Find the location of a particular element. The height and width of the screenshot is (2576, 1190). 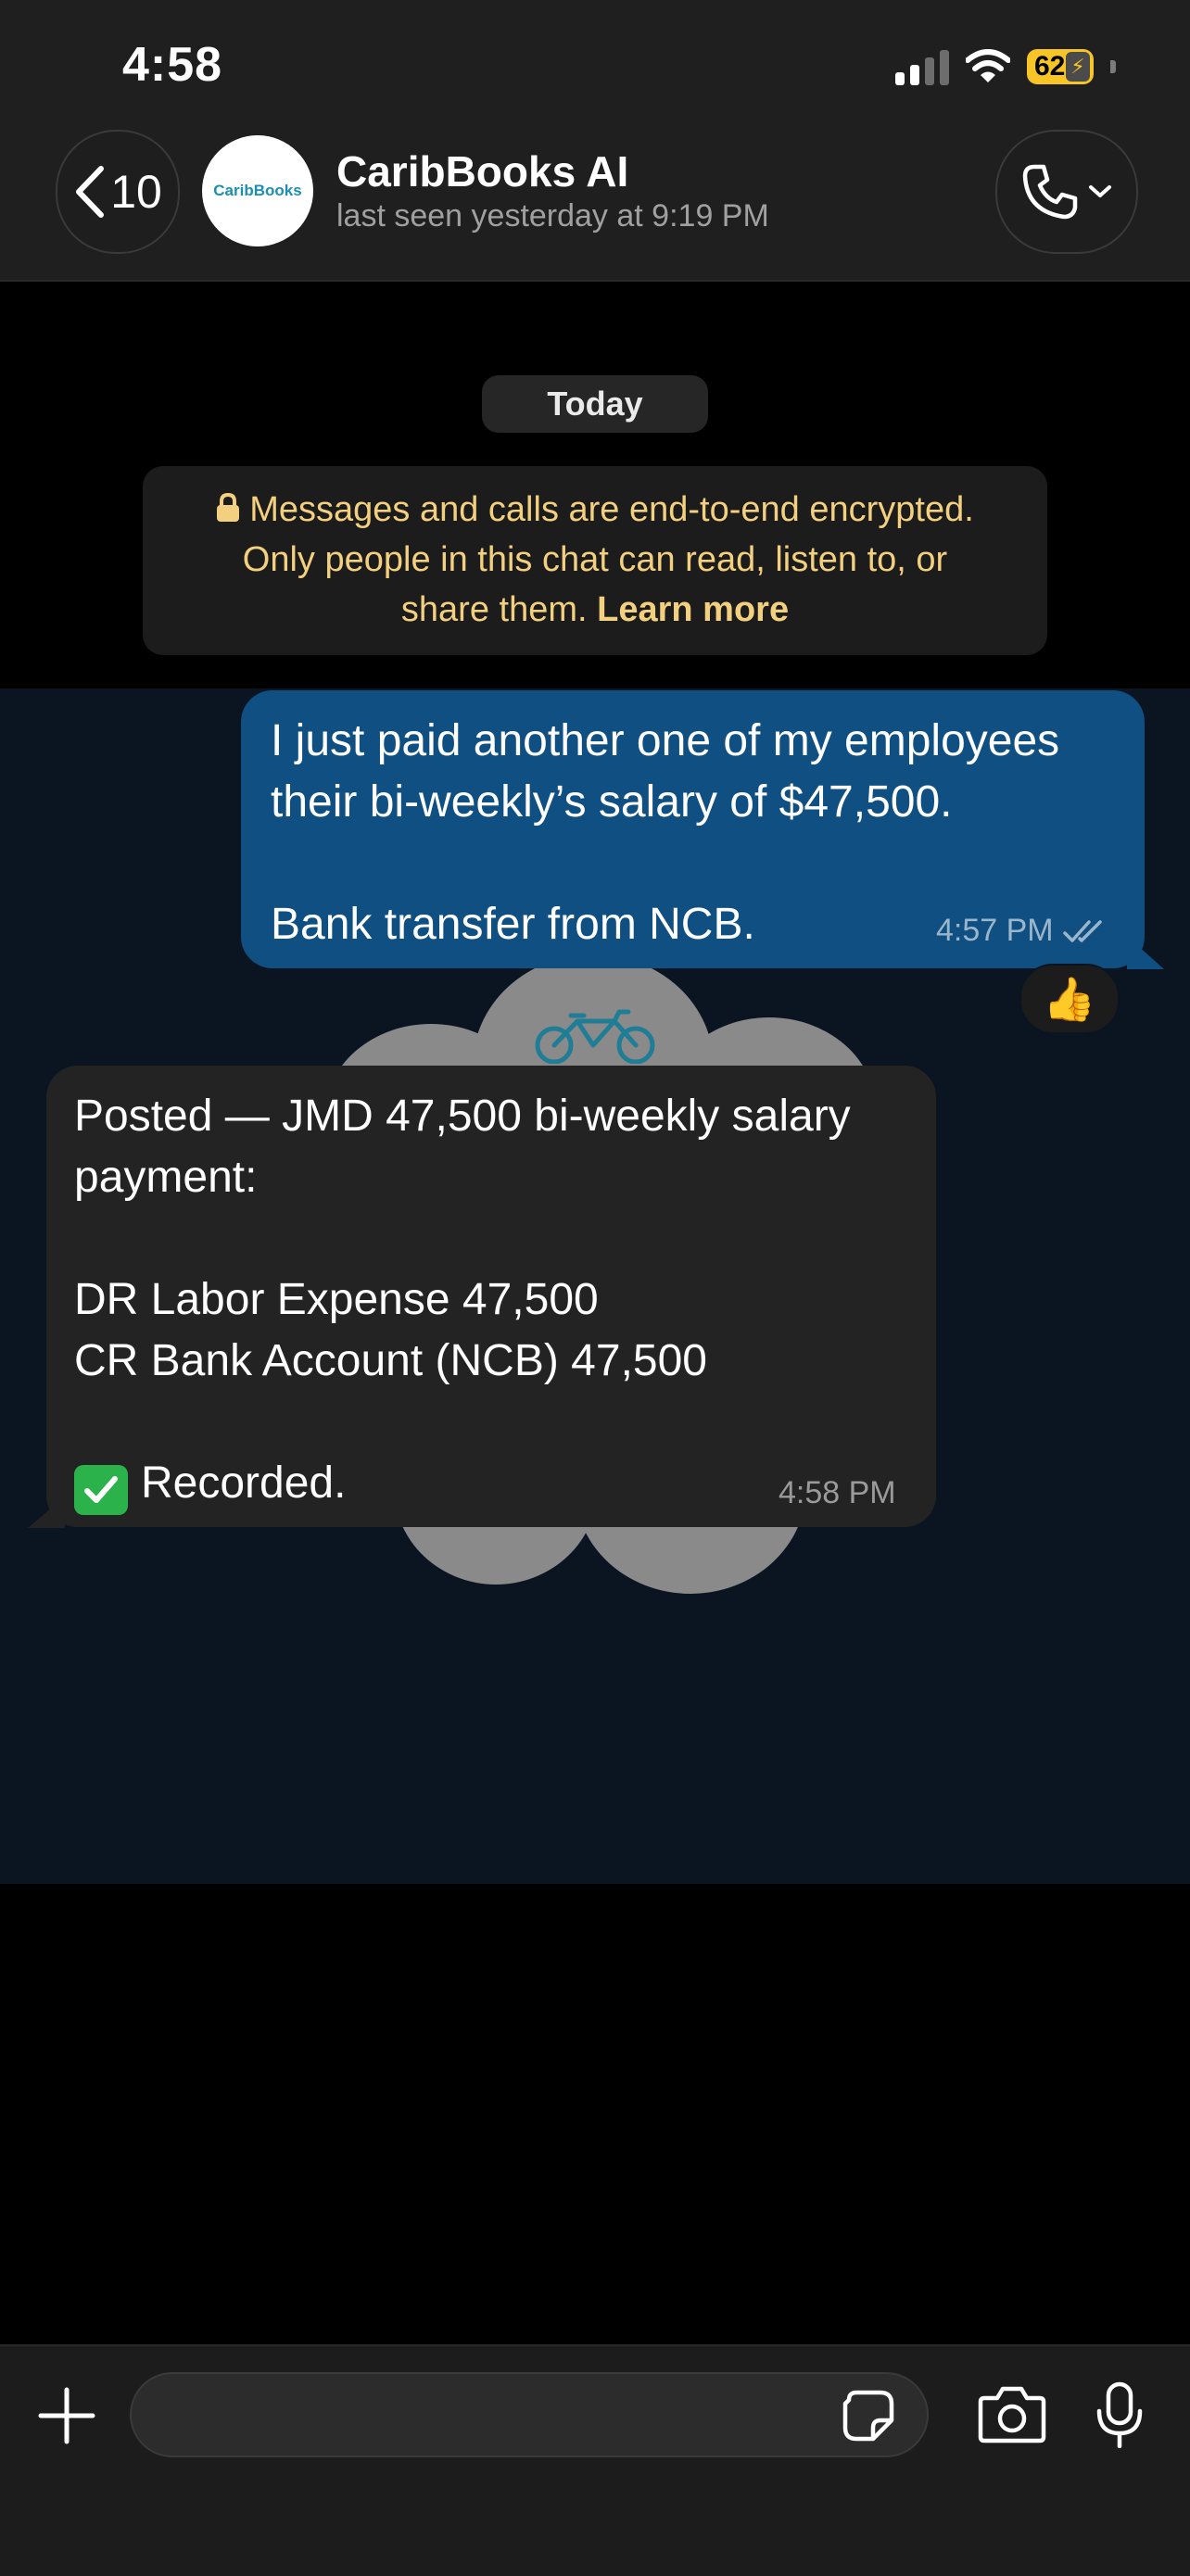

back-button: 10 is located at coordinates (118, 192).